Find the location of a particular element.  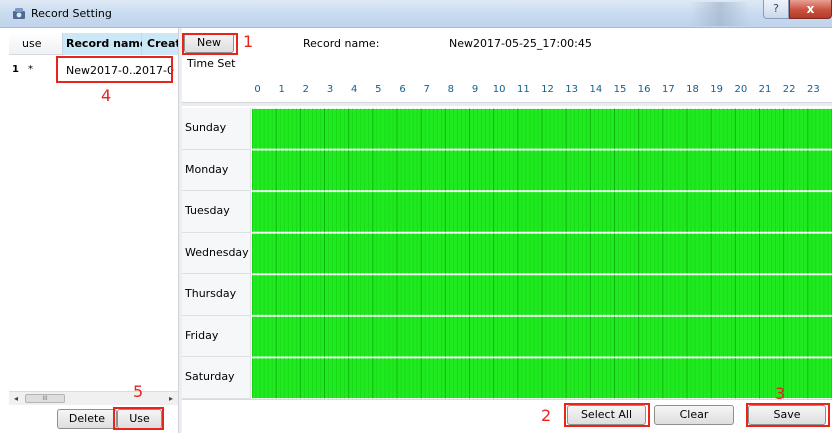

day-label: Sunday is located at coordinates (206, 127).